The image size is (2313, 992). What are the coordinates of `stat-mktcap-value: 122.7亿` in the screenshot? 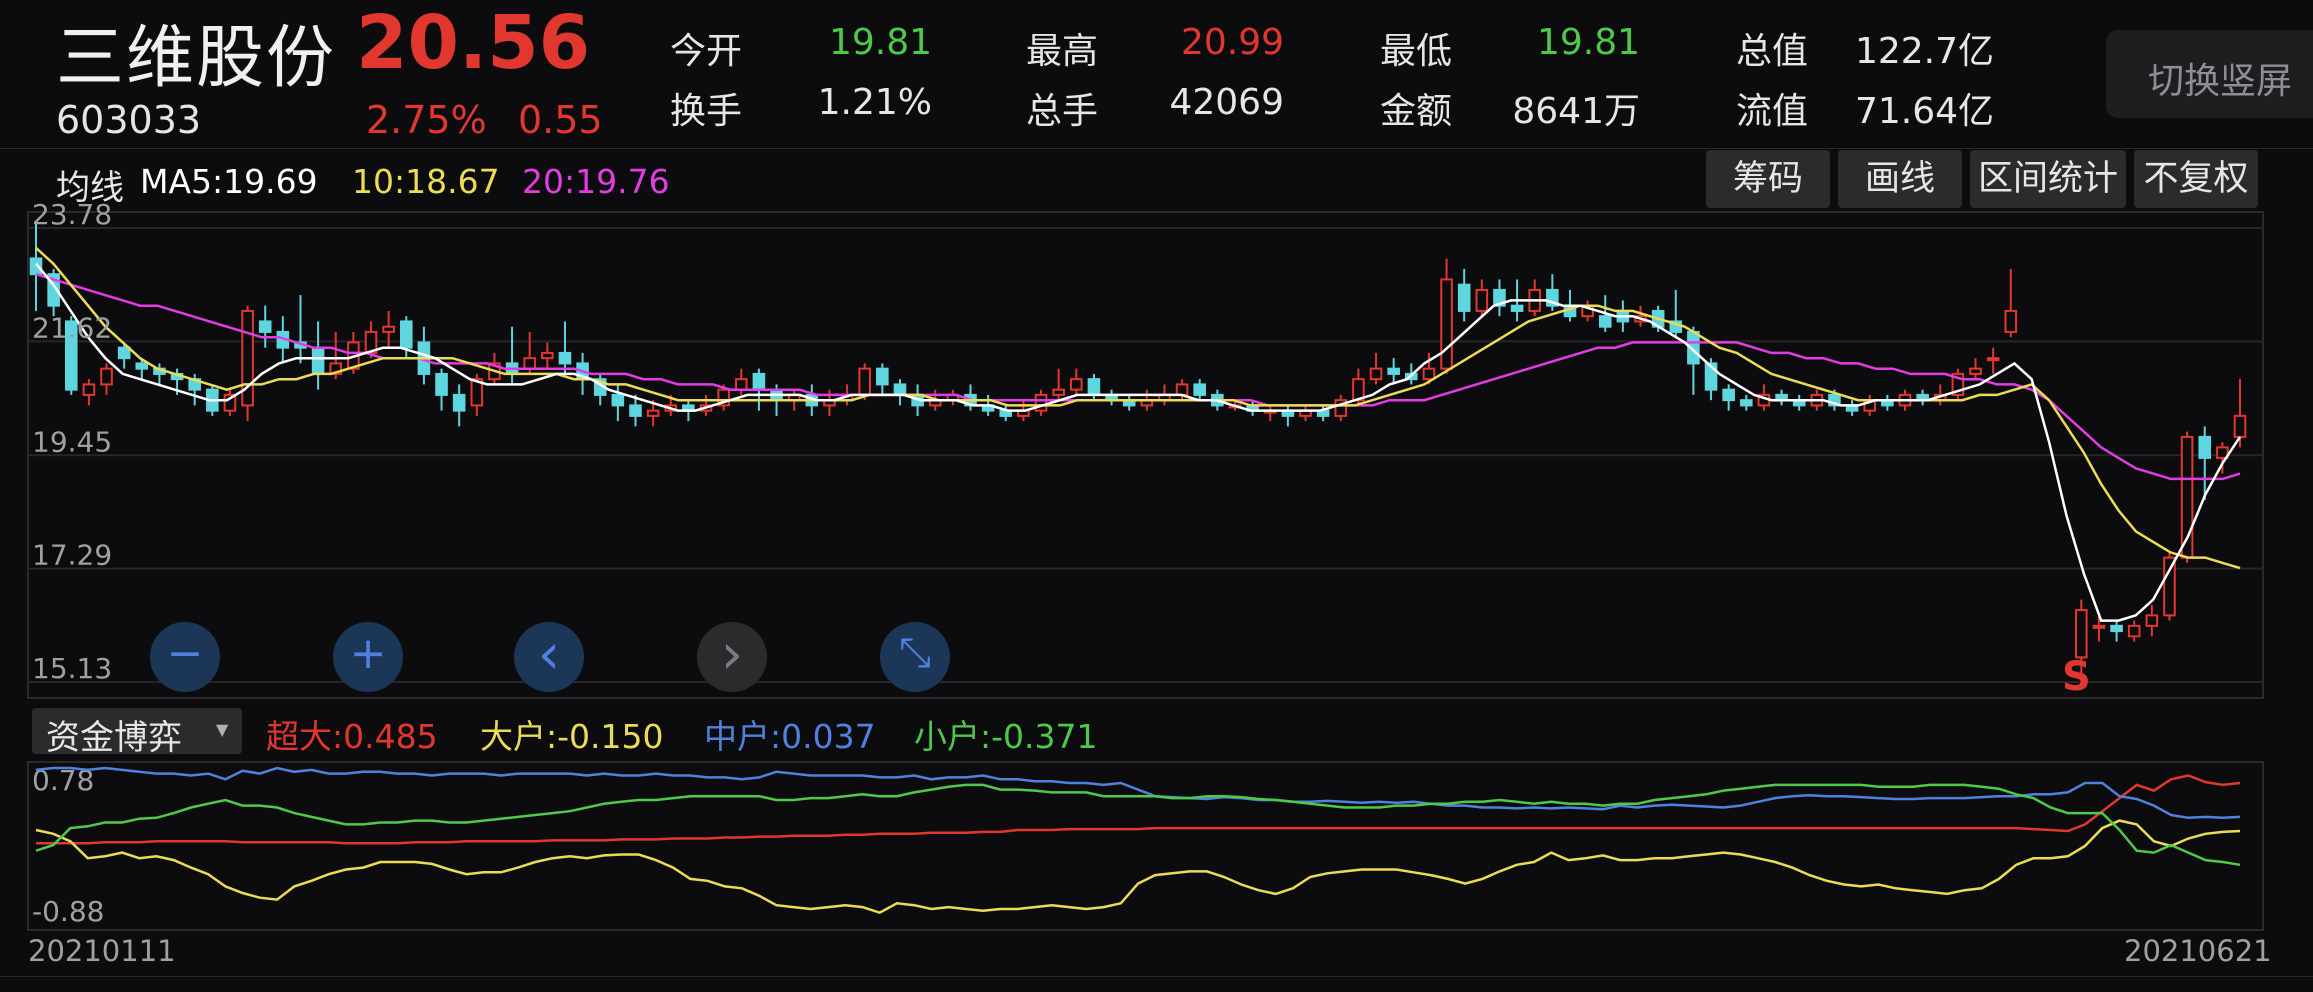 It's located at (1924, 51).